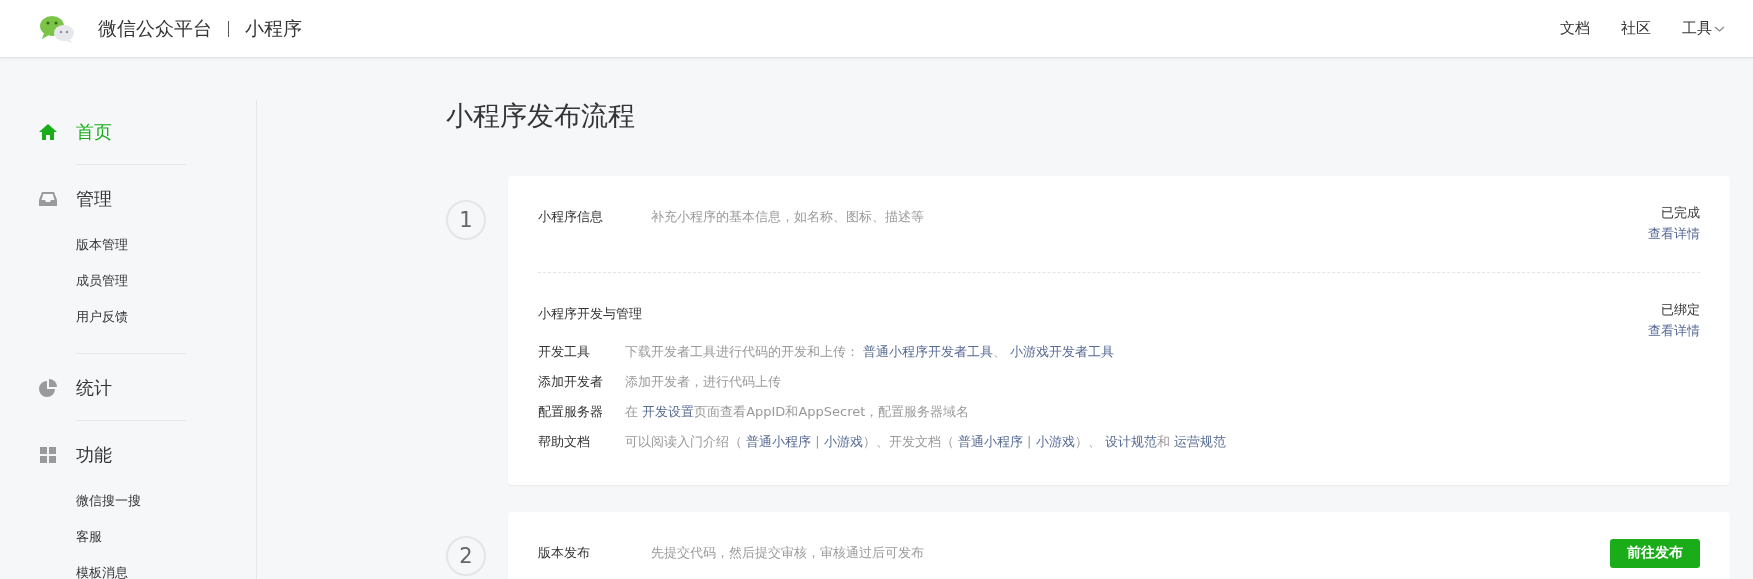 This screenshot has width=1753, height=579. I want to click on step-number: 2, so click(466, 556).